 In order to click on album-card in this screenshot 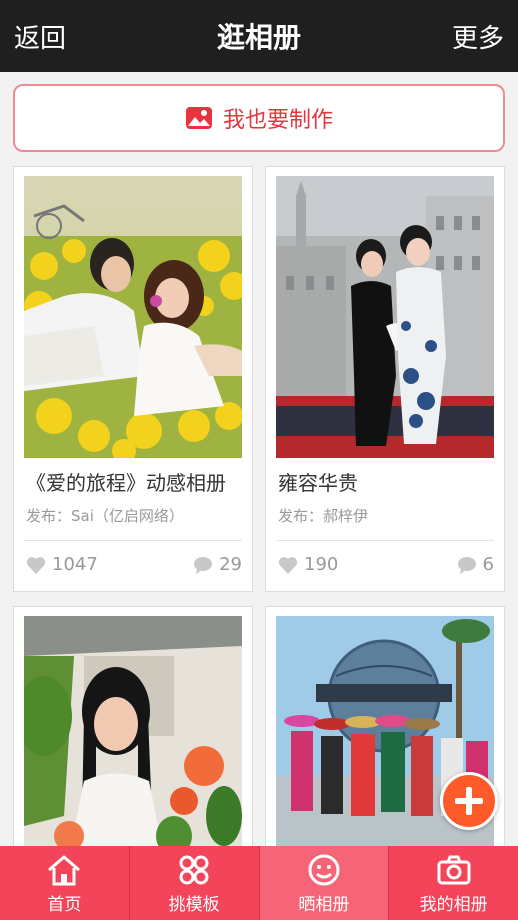, I will do `click(133, 736)`.